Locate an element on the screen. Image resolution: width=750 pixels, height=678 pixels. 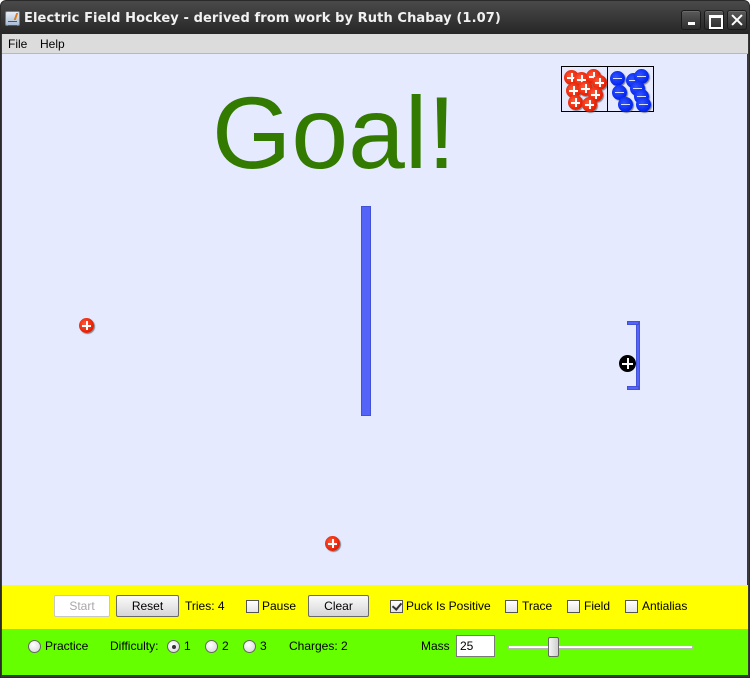
difficulty-2-radio is located at coordinates (211, 646).